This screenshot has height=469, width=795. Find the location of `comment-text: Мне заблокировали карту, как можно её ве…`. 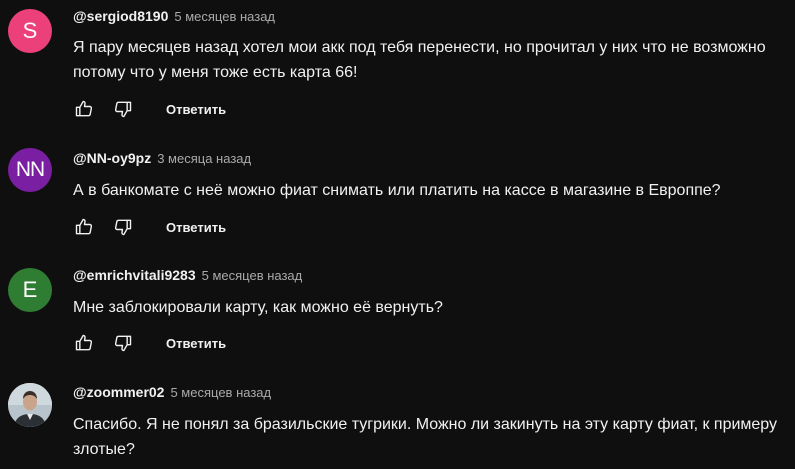

comment-text: Мне заблокировали карту, как можно её ве… is located at coordinates (258, 307).